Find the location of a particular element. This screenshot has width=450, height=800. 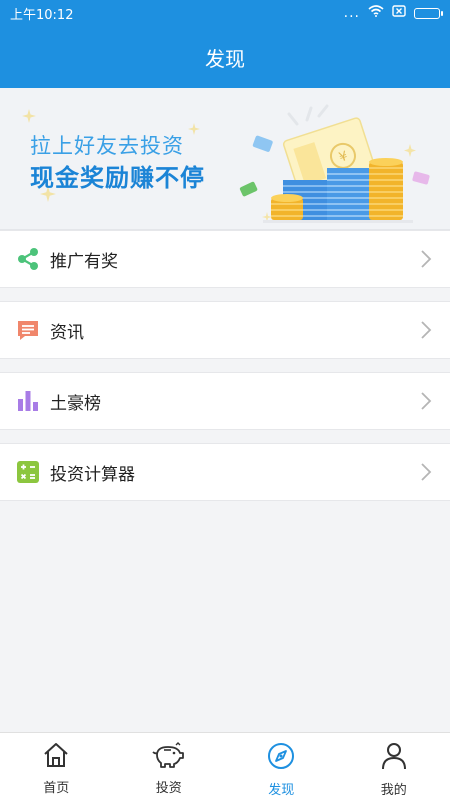

bottom-tab-bar: 首页 投资 发现 我的 is located at coordinates (225, 766).